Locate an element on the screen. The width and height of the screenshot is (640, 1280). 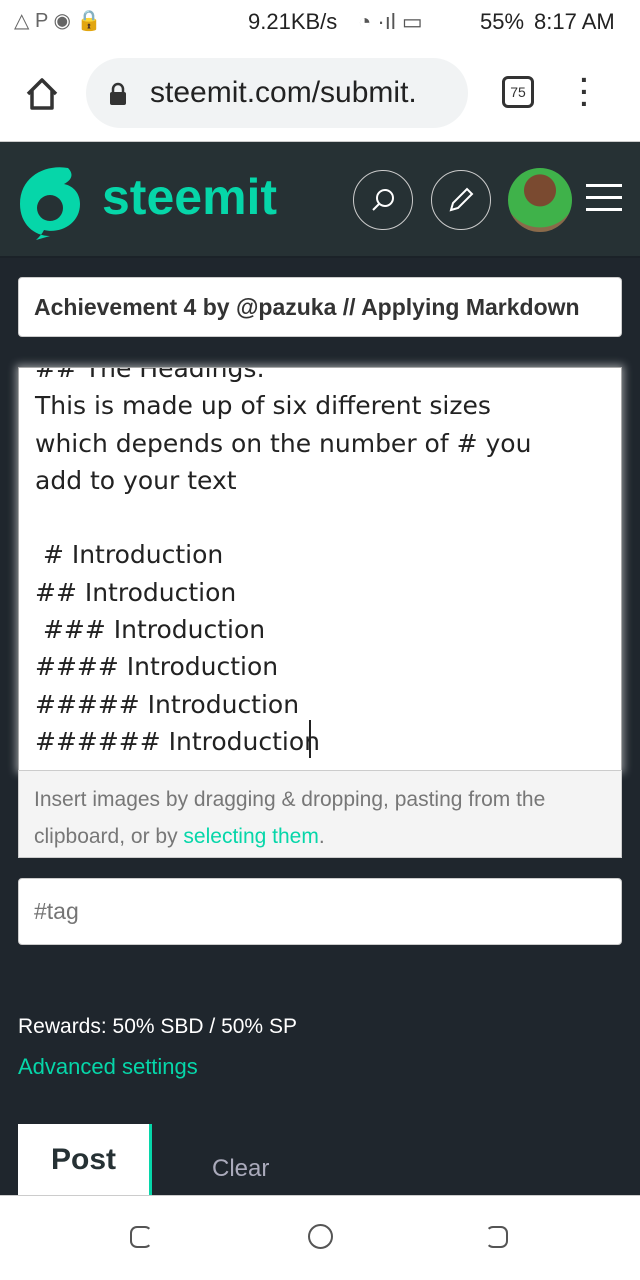
search-button is located at coordinates (383, 200).